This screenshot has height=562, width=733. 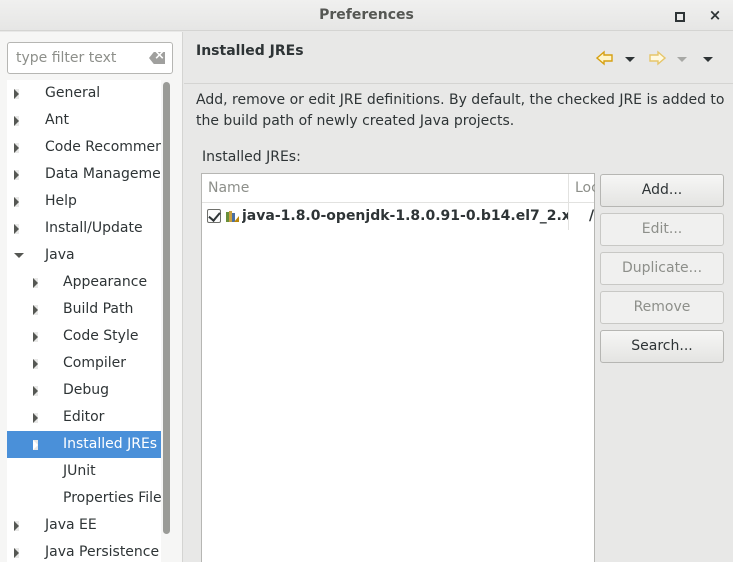 I want to click on tree-item-label: General, so click(x=73, y=93).